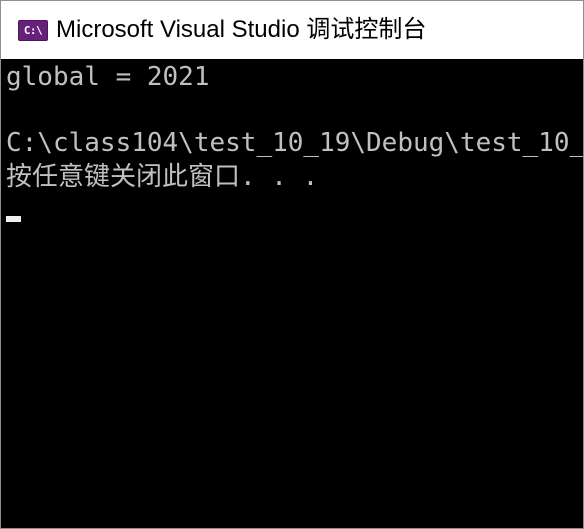  I want to click on console-output-line: C:\class104\test_10_19\Debug\test_10_, so click(294, 143).